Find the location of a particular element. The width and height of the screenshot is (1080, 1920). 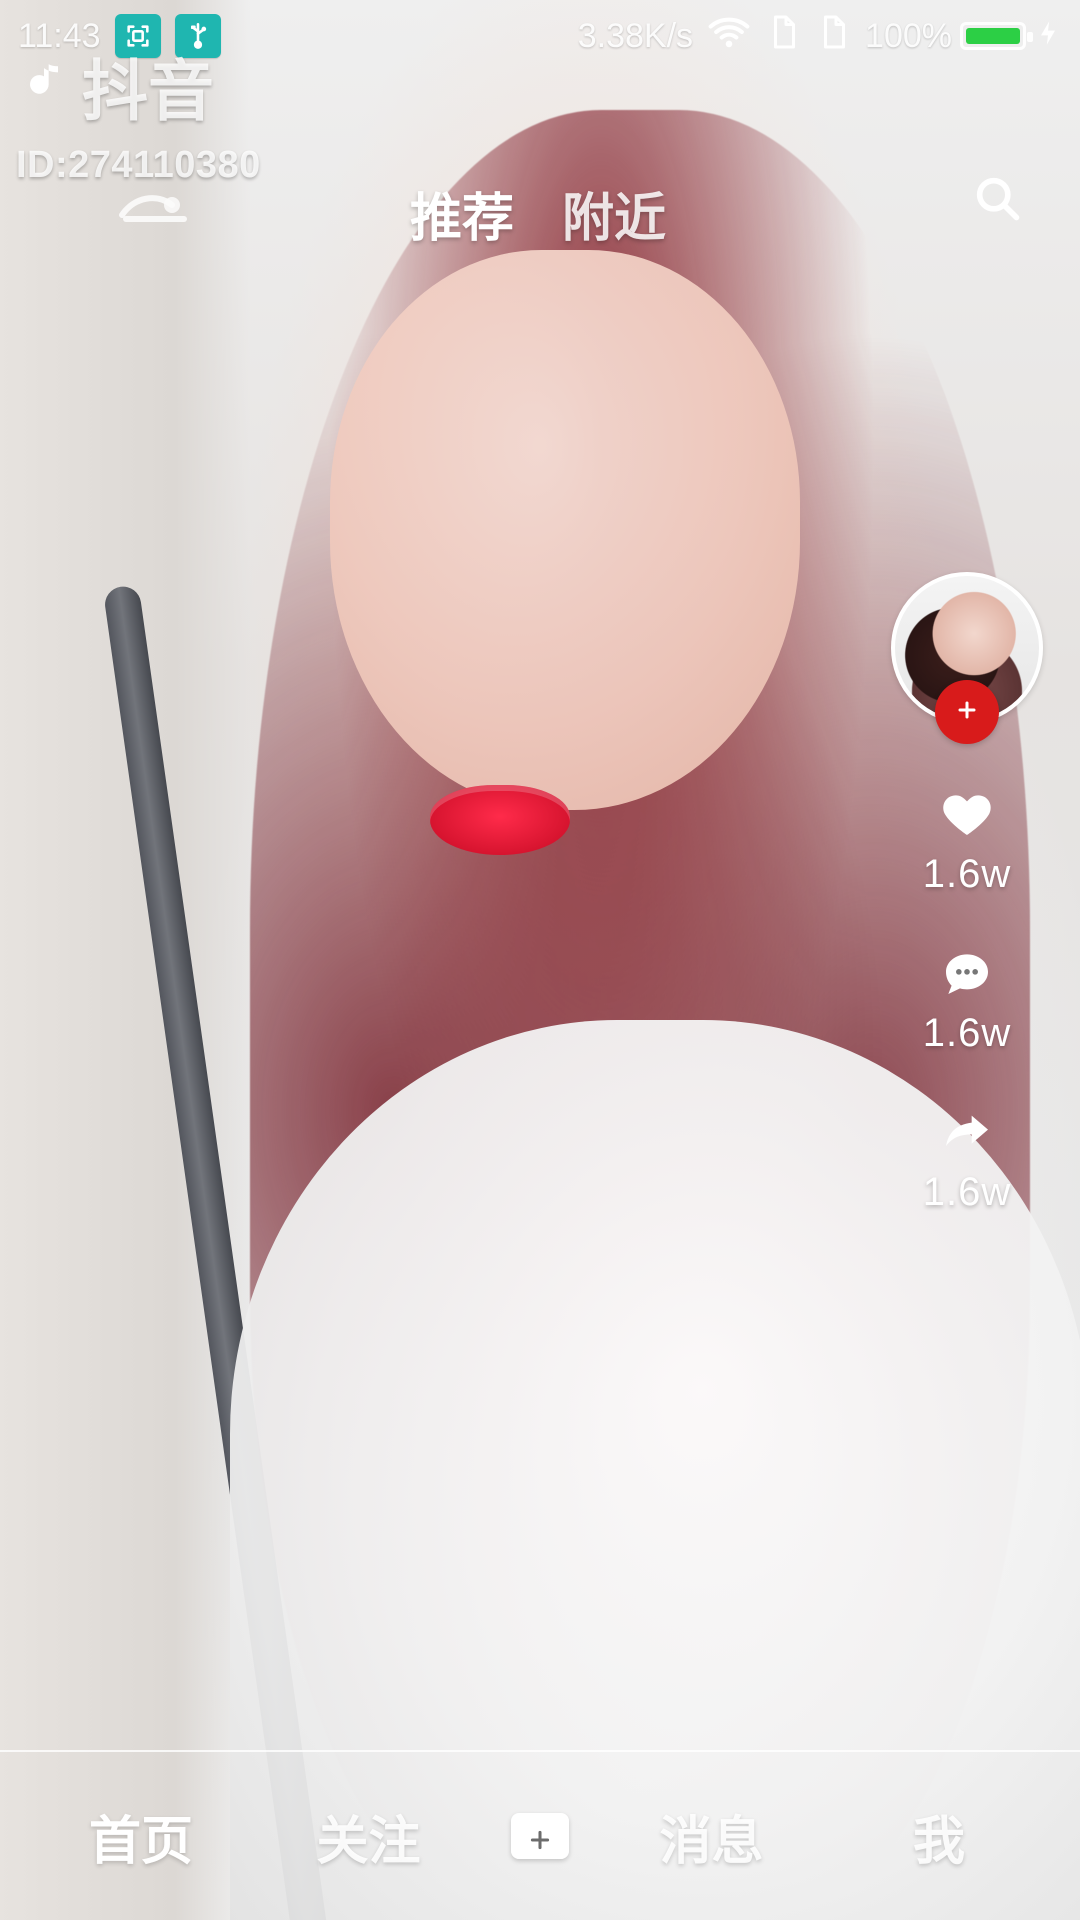

charging-icon is located at coordinates (1048, 36).